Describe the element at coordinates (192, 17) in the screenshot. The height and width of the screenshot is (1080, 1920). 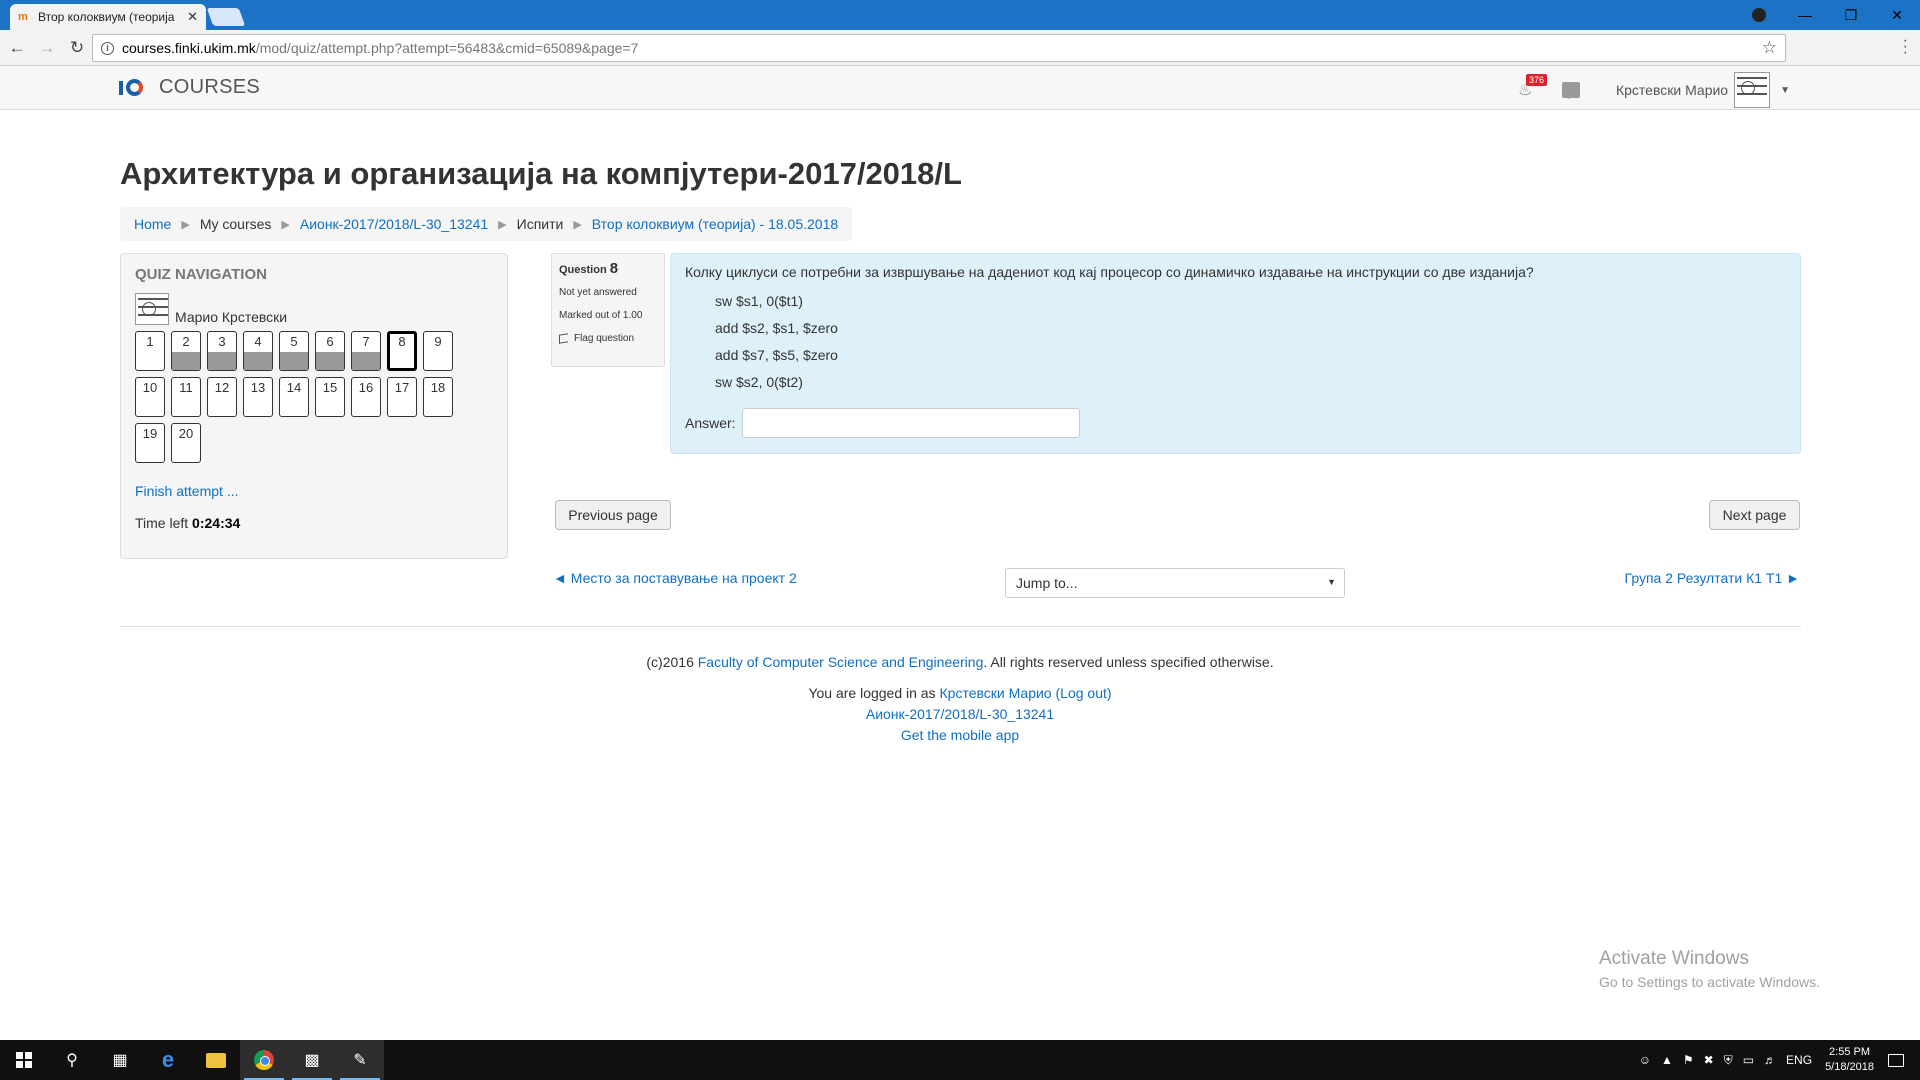
I see `close-tab-icon: ✕` at that location.